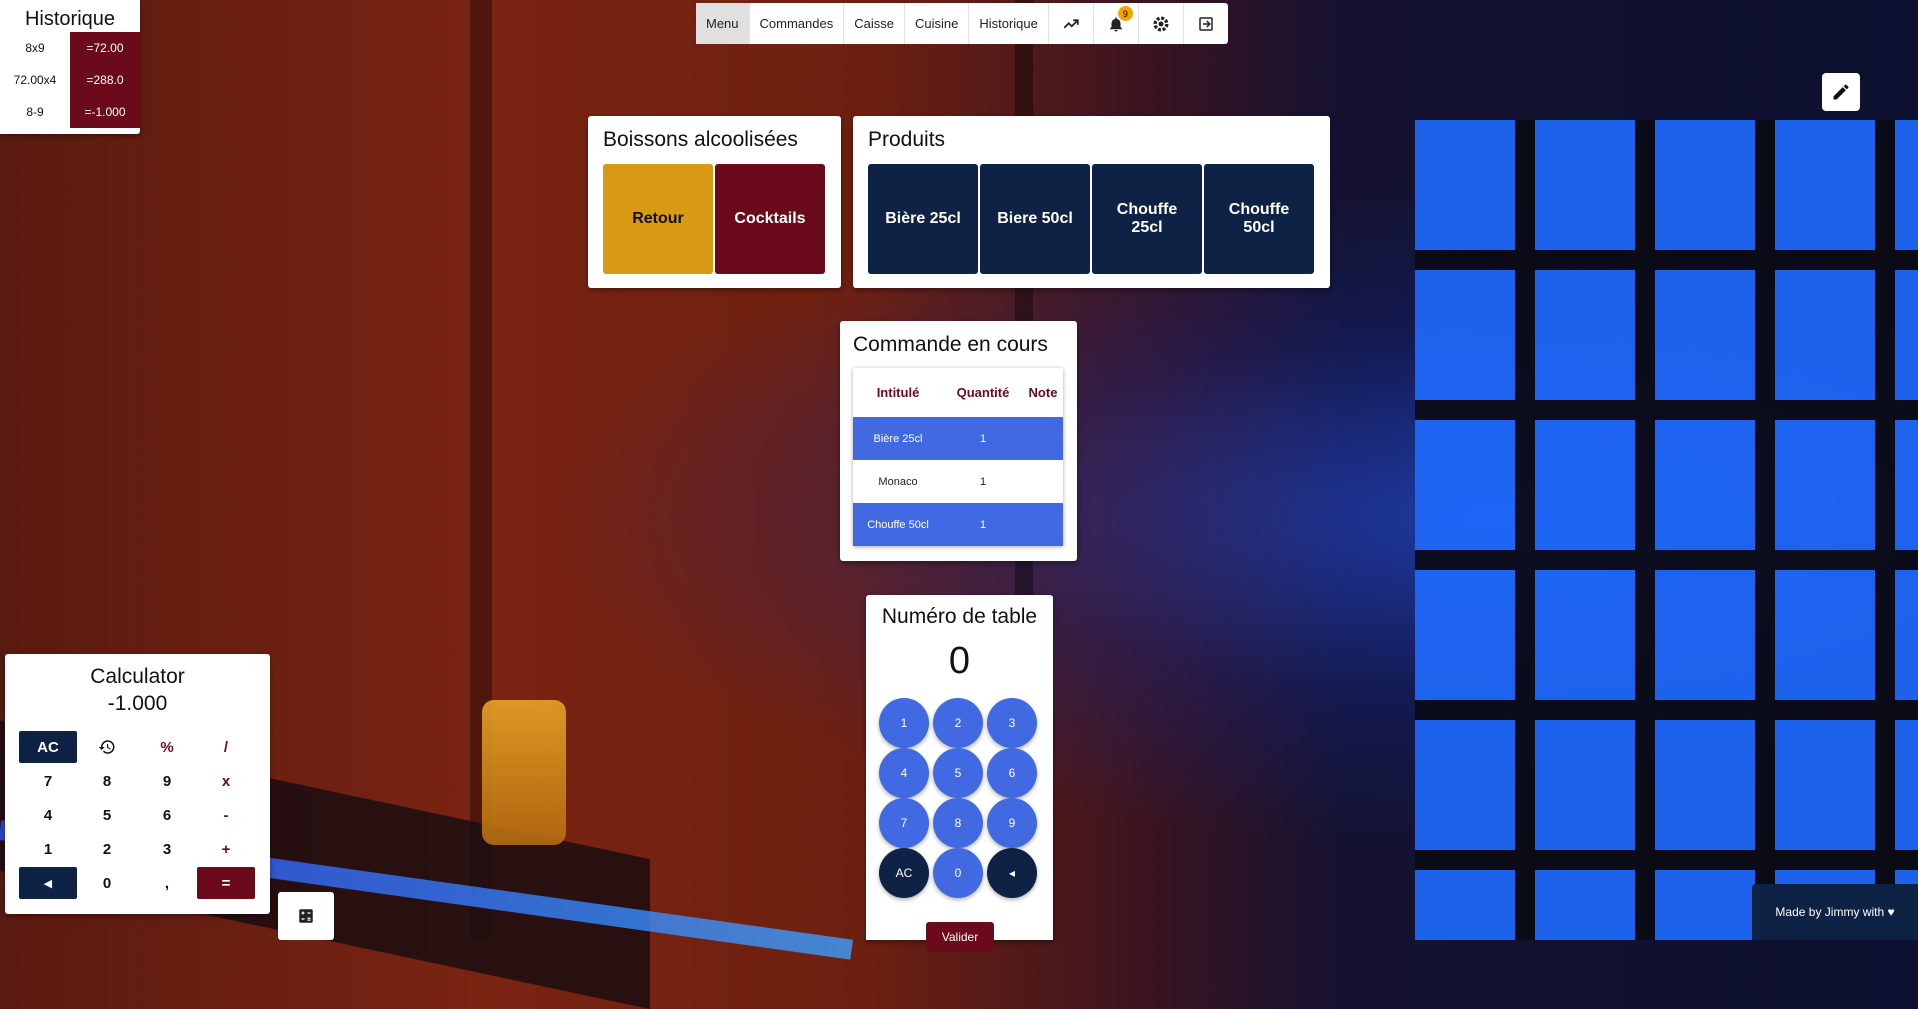 This screenshot has width=1918, height=1009. Describe the element at coordinates (770, 219) in the screenshot. I see `tile-cocktails: Cocktails` at that location.